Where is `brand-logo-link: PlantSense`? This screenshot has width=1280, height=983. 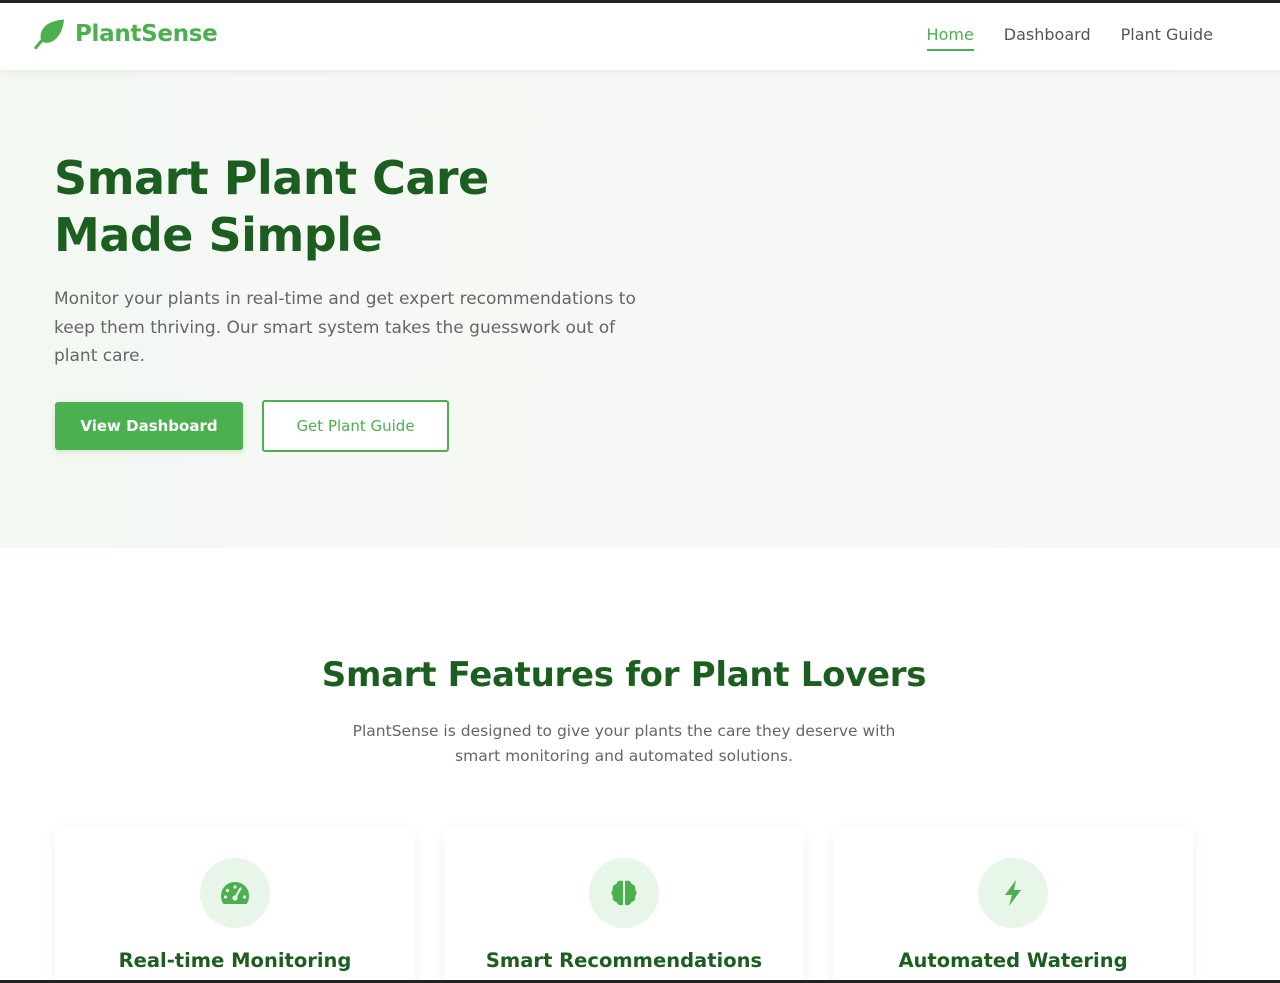 brand-logo-link: PlantSense is located at coordinates (126, 34).